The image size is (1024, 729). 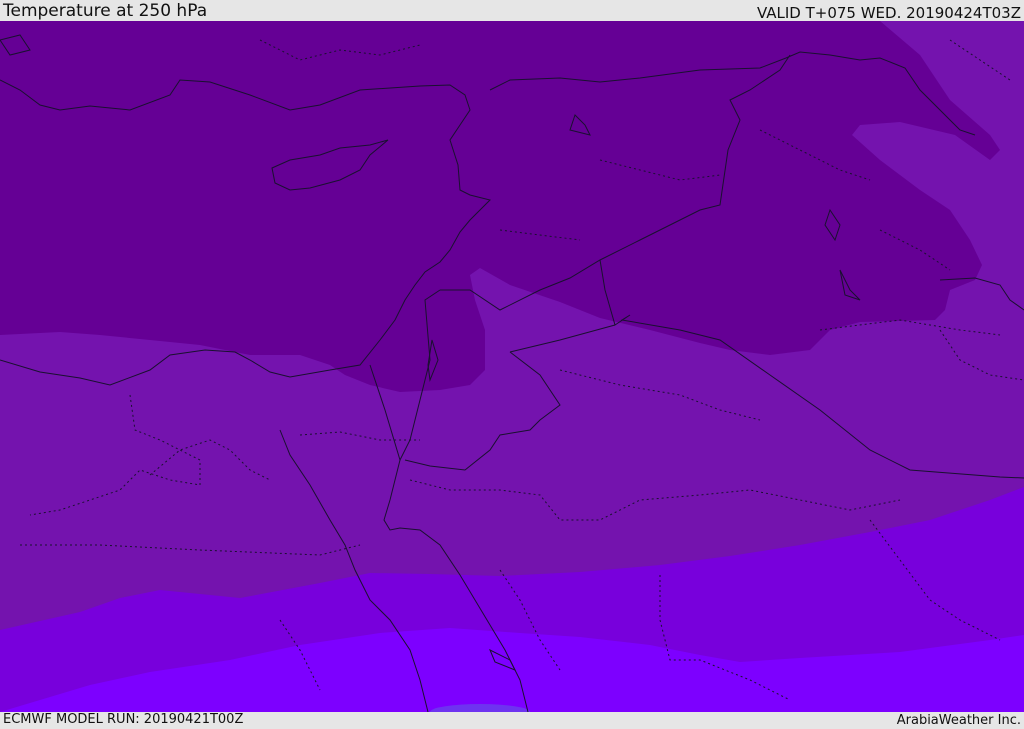 What do you see at coordinates (123, 719) in the screenshot?
I see `model-run-label: ECMWF MODEL RUN: 20190421T00Z` at bounding box center [123, 719].